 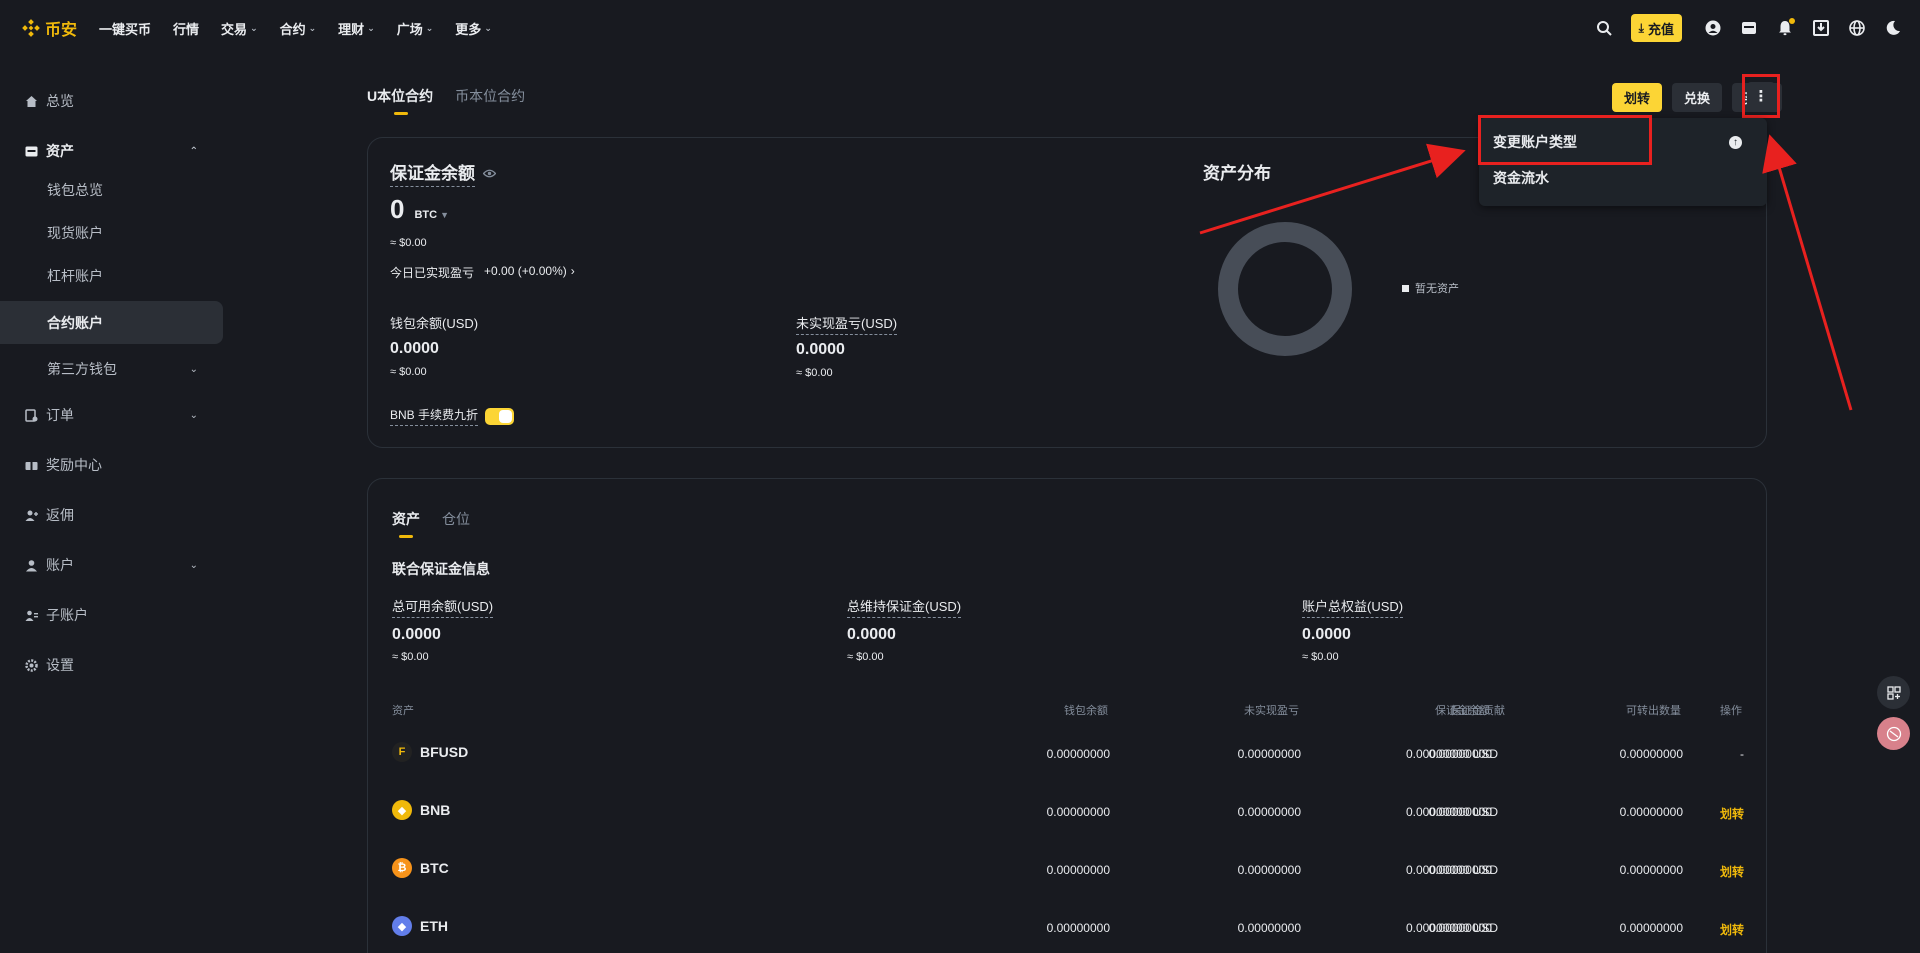 What do you see at coordinates (186, 28) in the screenshot?
I see `nav-markets: 行情` at bounding box center [186, 28].